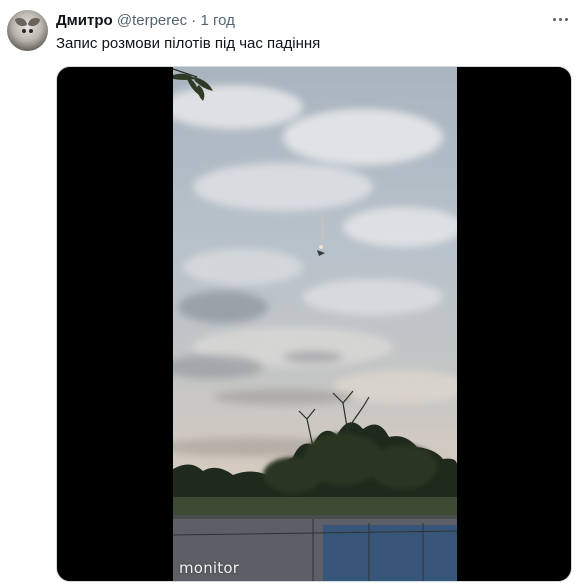  What do you see at coordinates (217, 20) in the screenshot?
I see `timestamp: 1 год` at bounding box center [217, 20].